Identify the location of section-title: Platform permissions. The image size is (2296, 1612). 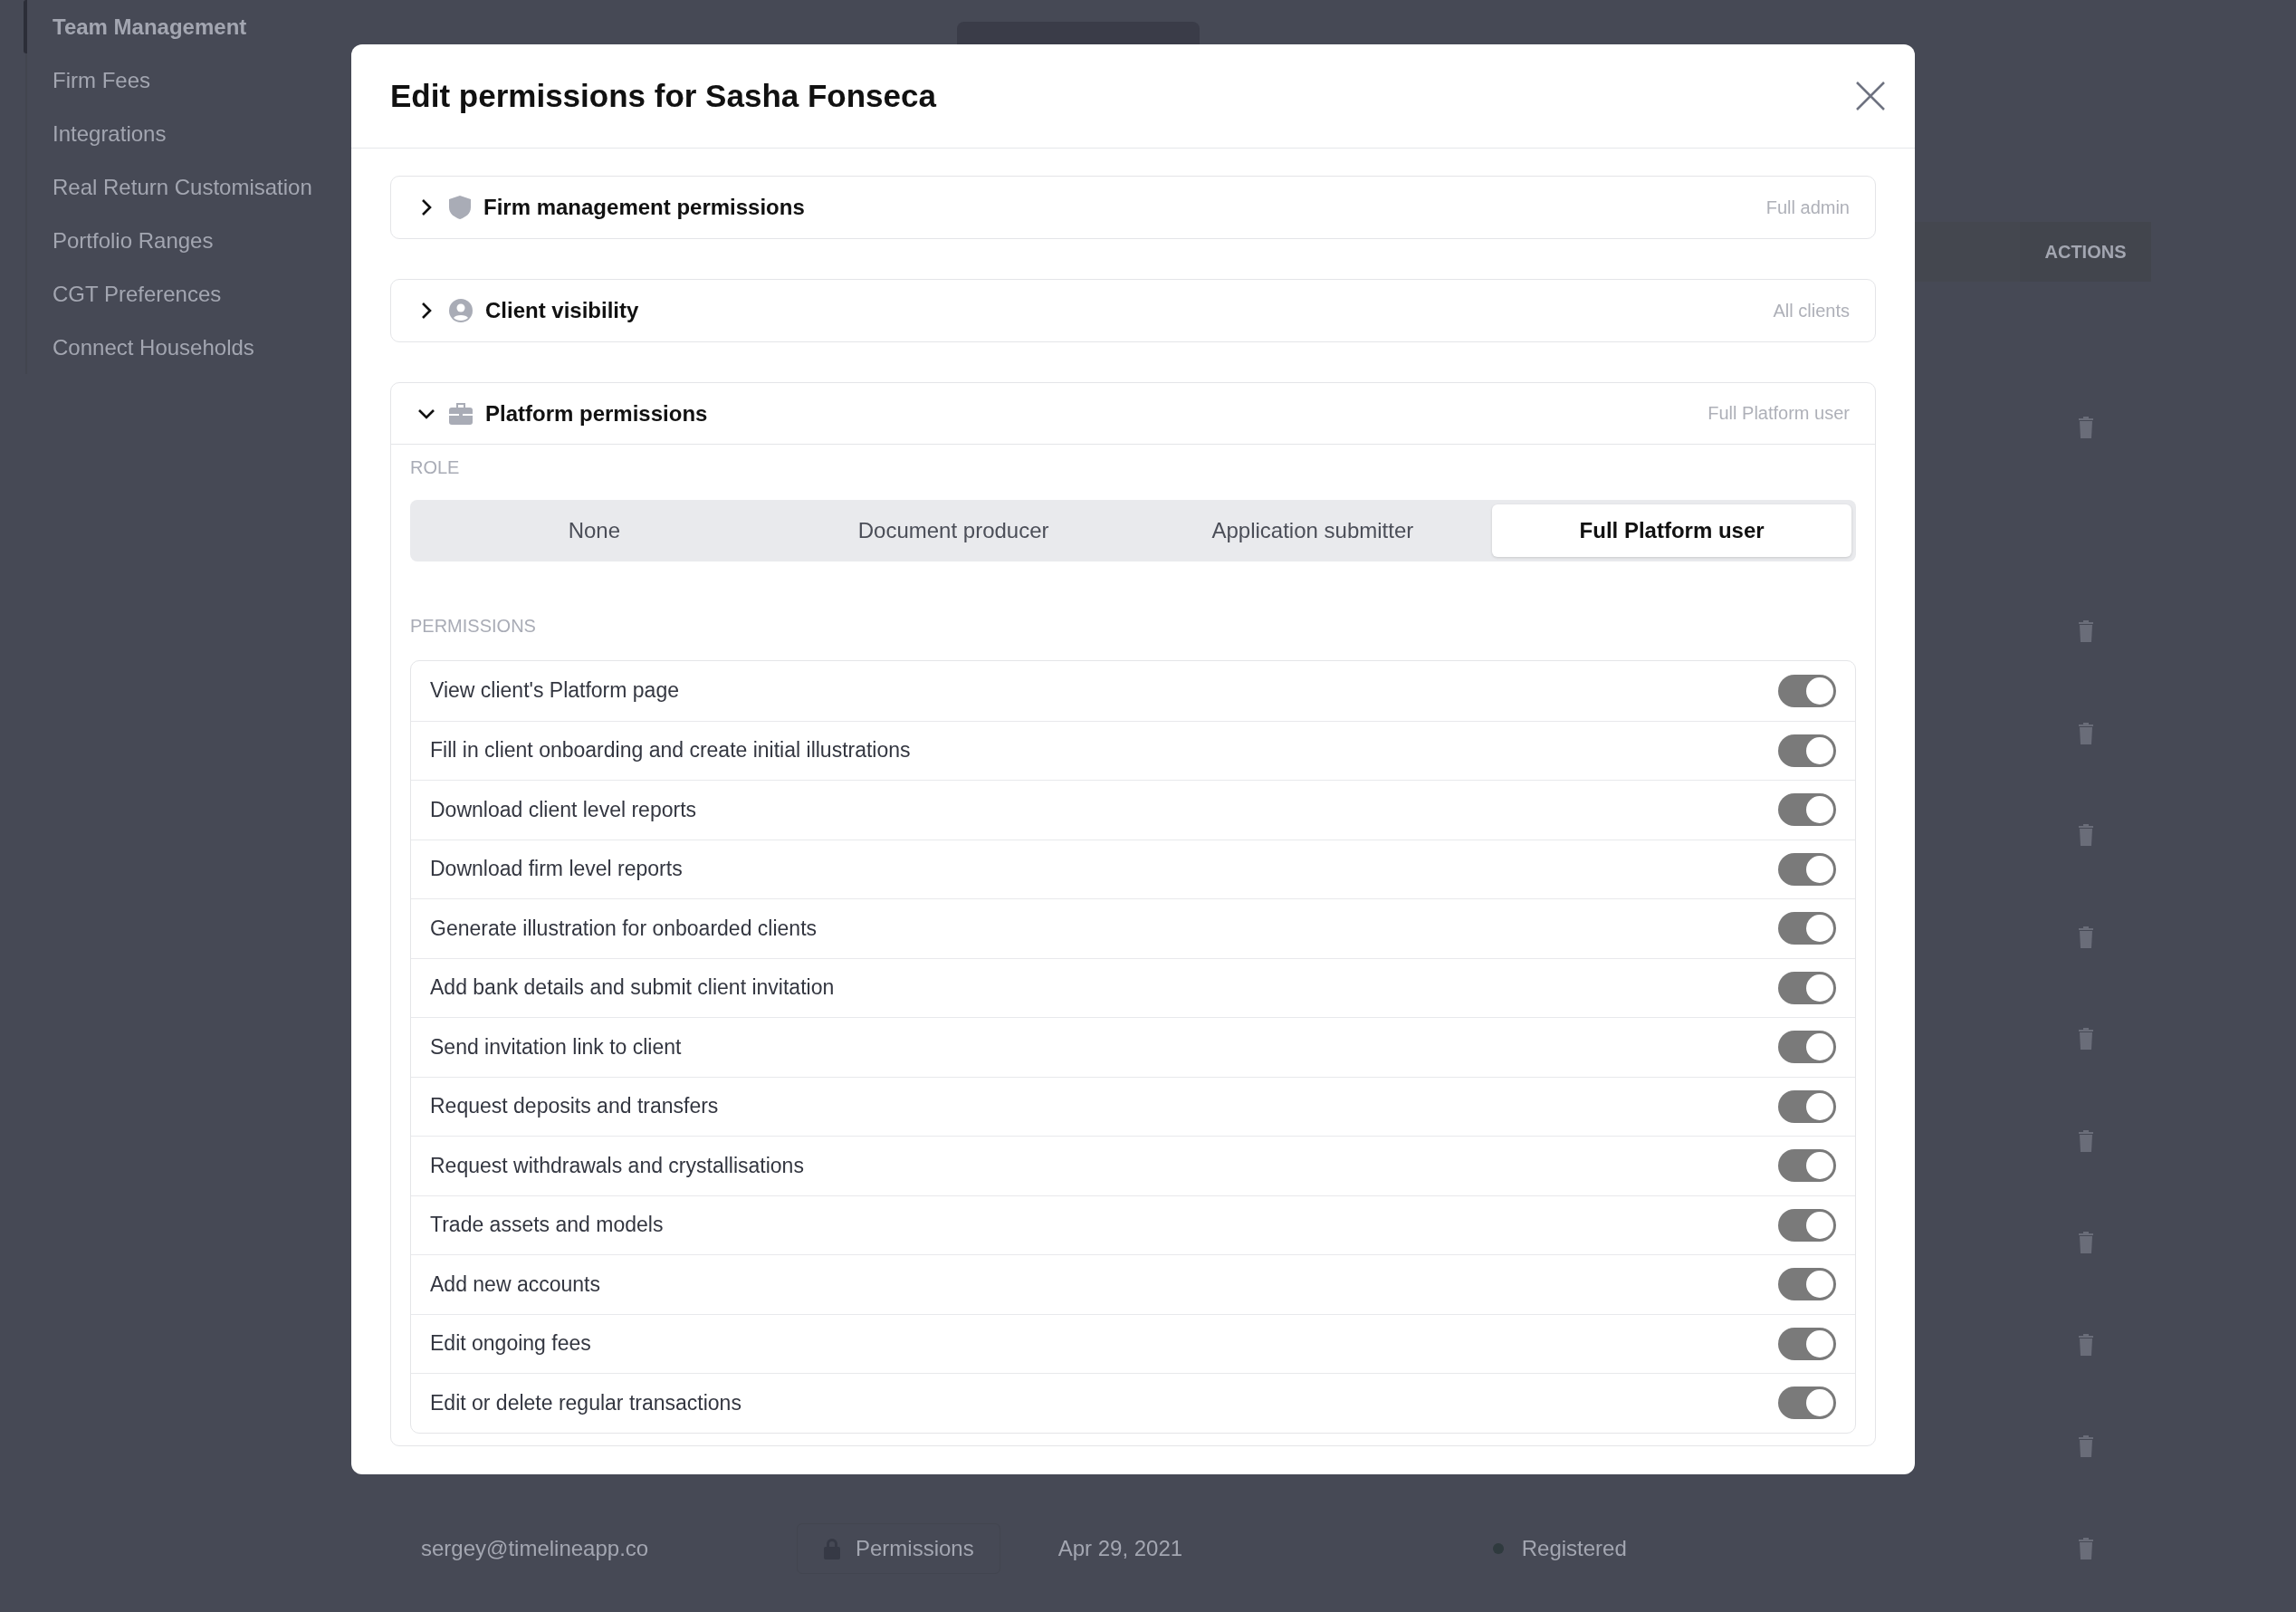
(597, 414).